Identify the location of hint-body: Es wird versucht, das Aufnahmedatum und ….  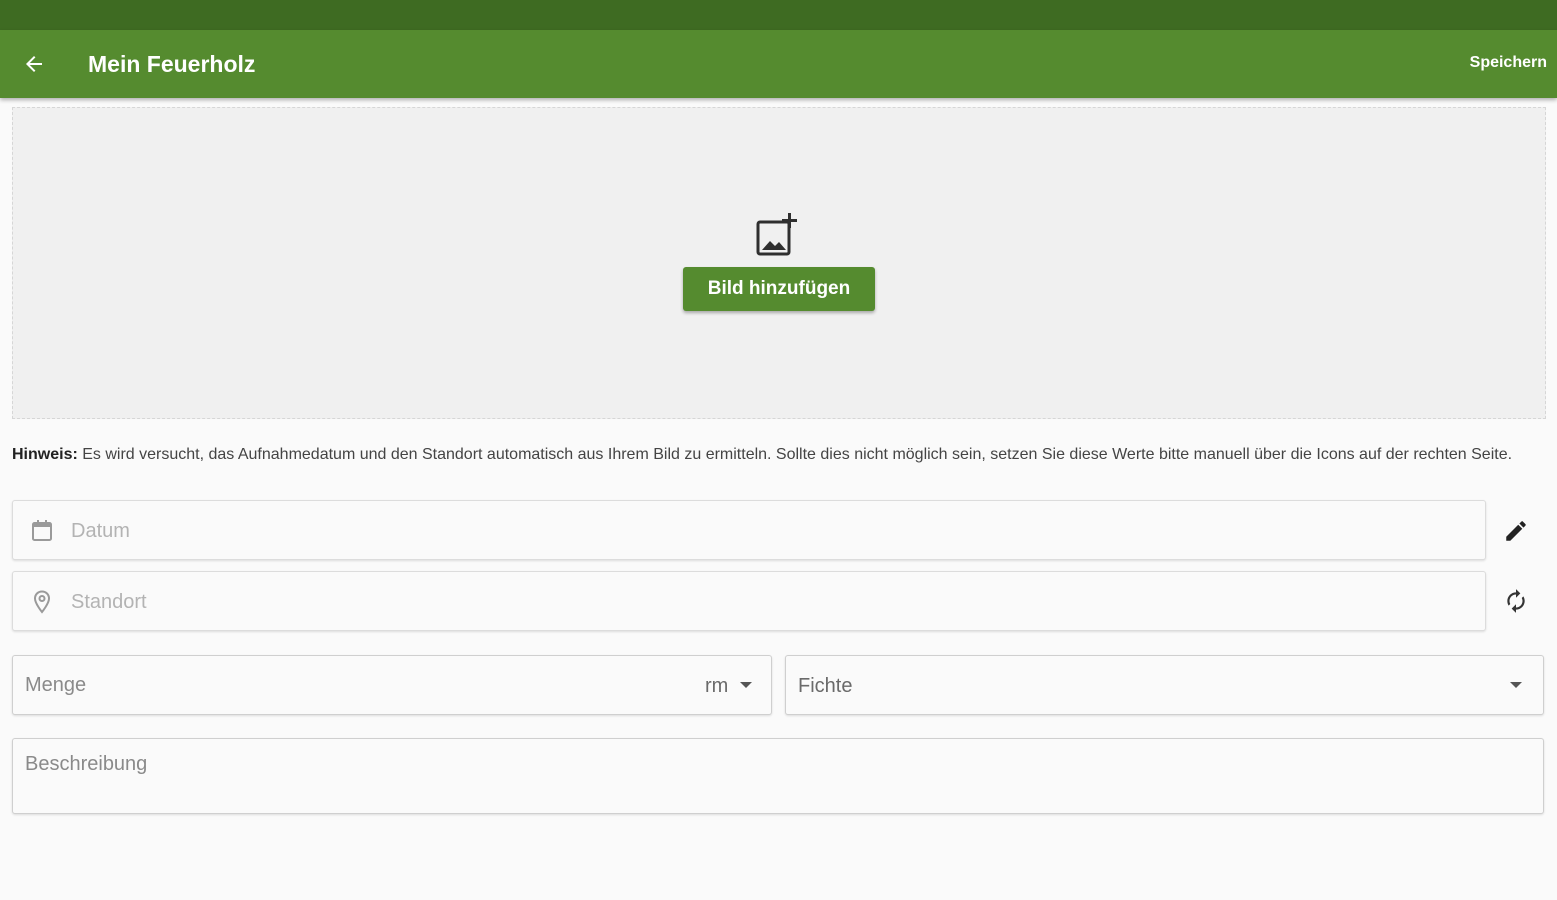
(795, 454).